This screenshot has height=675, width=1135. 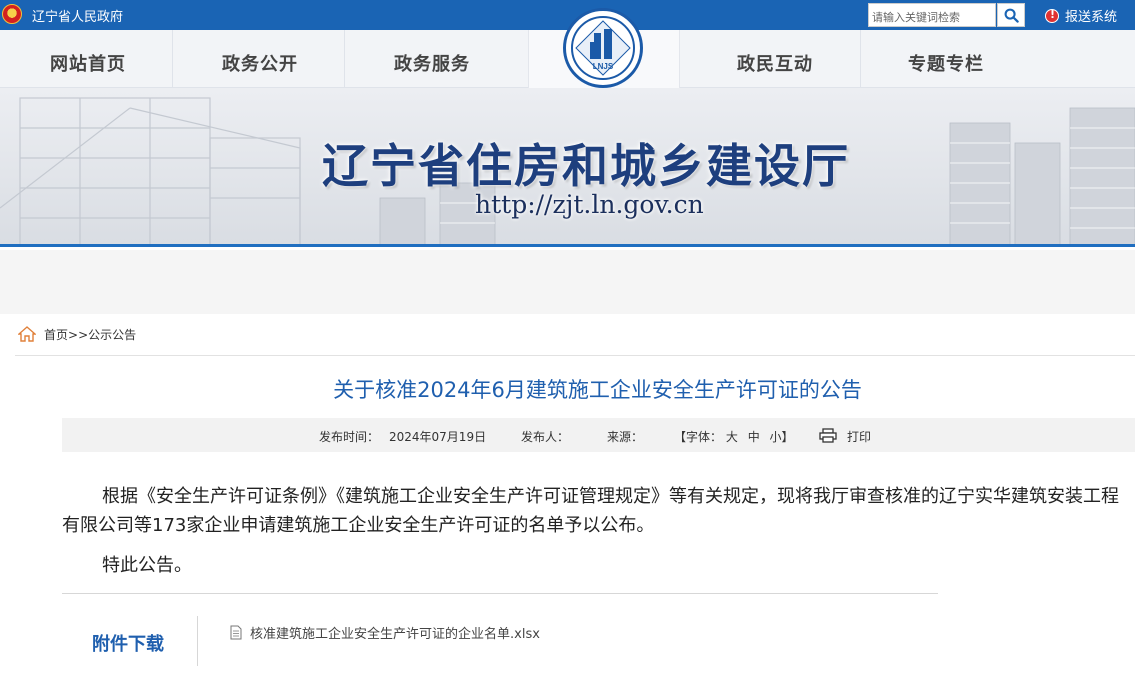 I want to click on department-logo-icon: LNJS, so click(x=603, y=48).